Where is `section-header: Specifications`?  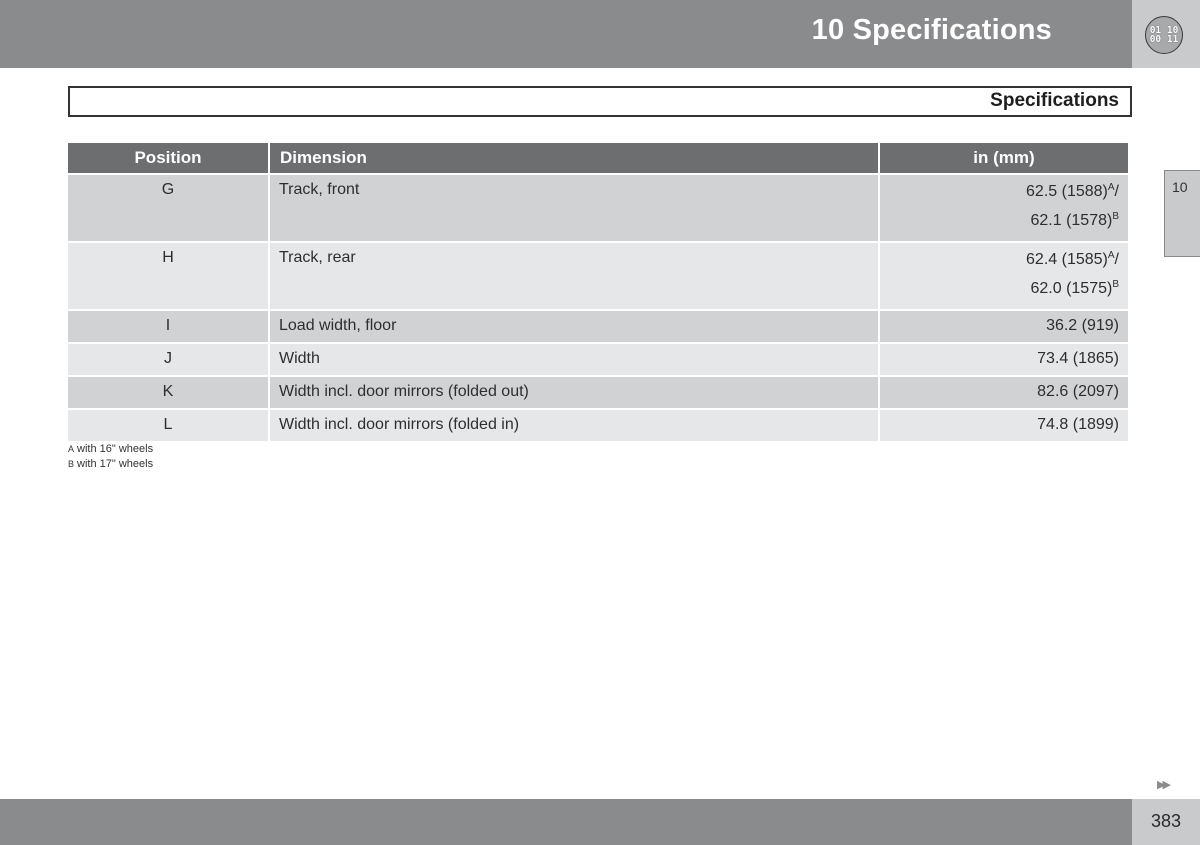
section-header: Specifications is located at coordinates (600, 101).